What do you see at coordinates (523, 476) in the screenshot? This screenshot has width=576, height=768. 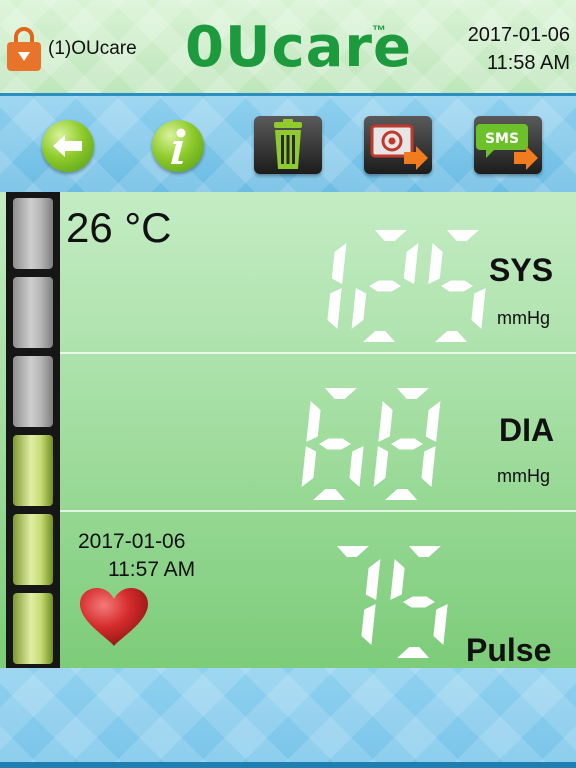 I see `dia-unit: mmHg` at bounding box center [523, 476].